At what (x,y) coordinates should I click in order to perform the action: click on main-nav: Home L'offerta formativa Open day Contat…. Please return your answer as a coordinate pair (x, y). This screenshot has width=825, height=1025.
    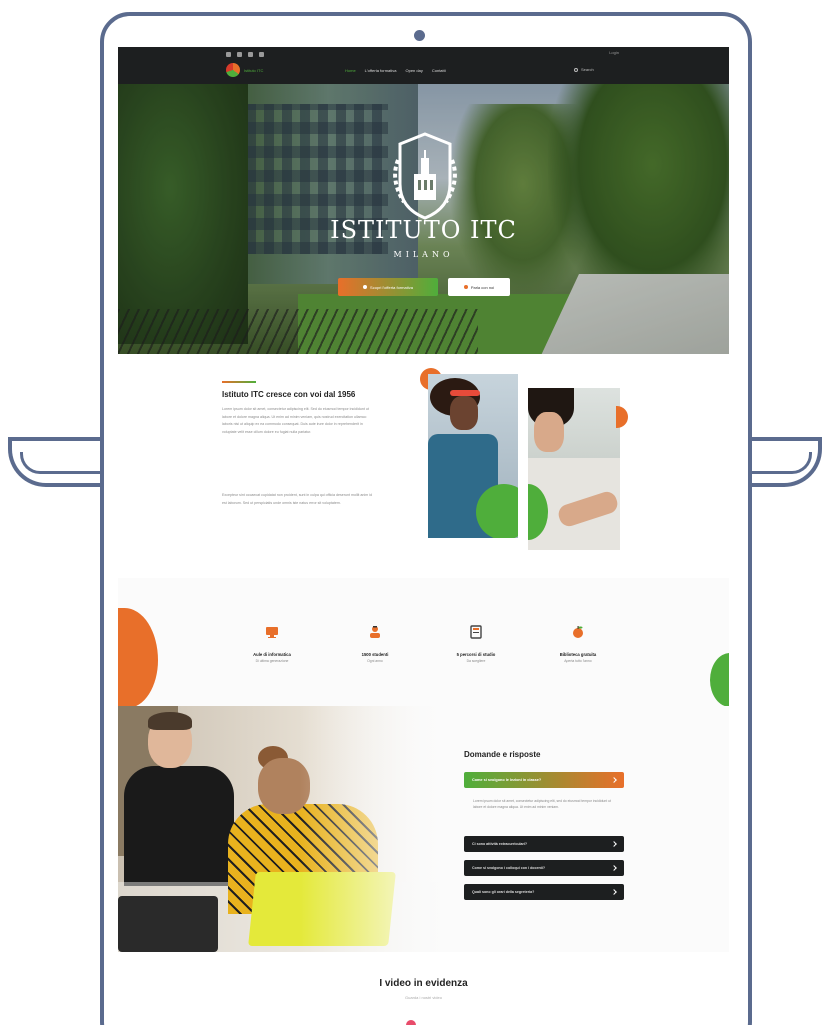
    Looking at the image, I should click on (395, 70).